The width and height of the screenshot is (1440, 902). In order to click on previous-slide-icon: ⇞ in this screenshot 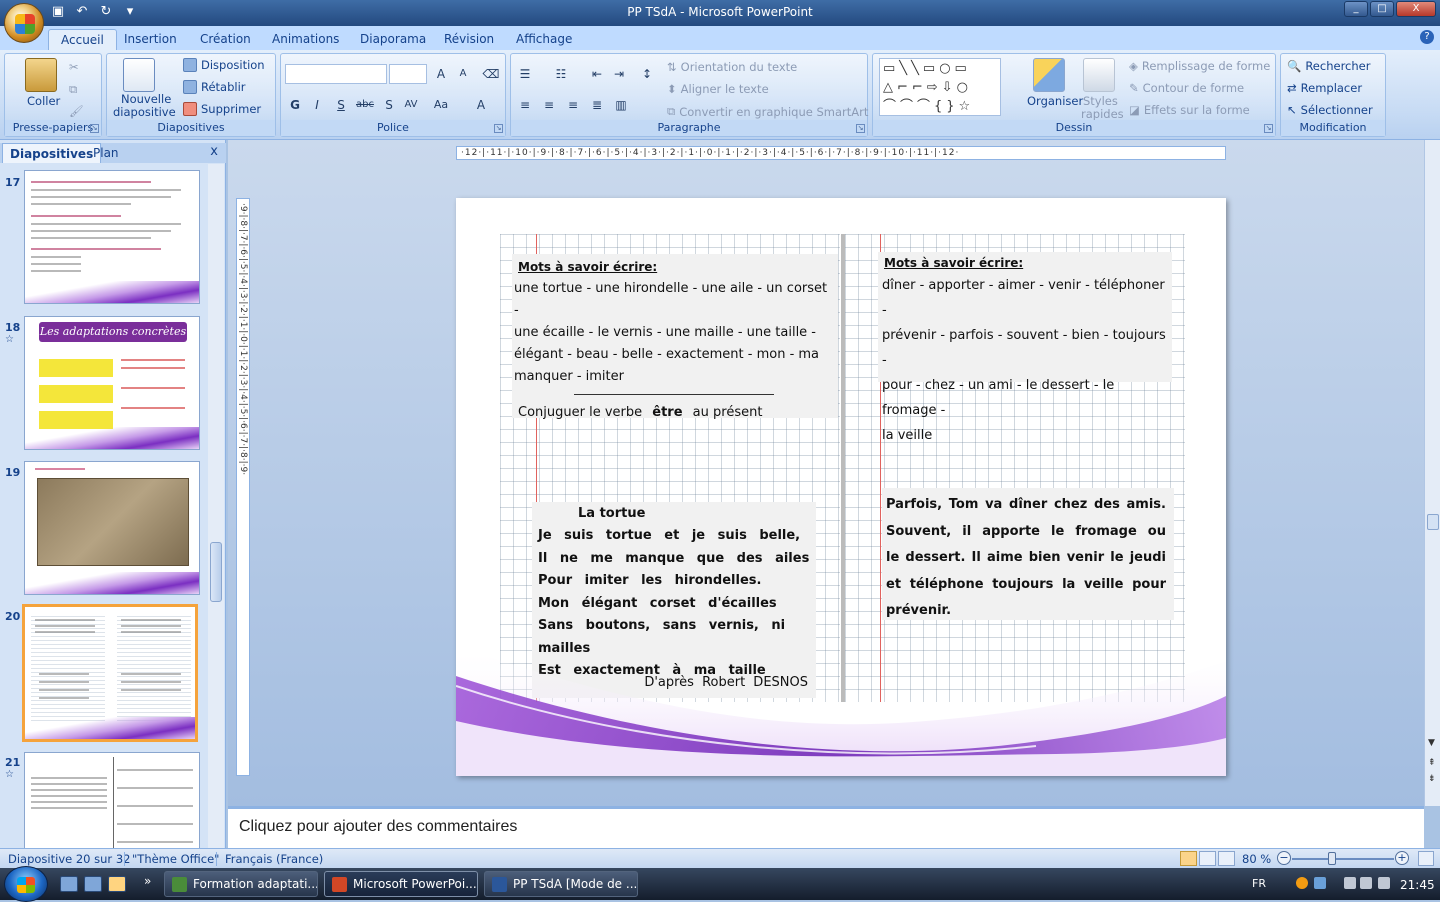, I will do `click(1432, 763)`.